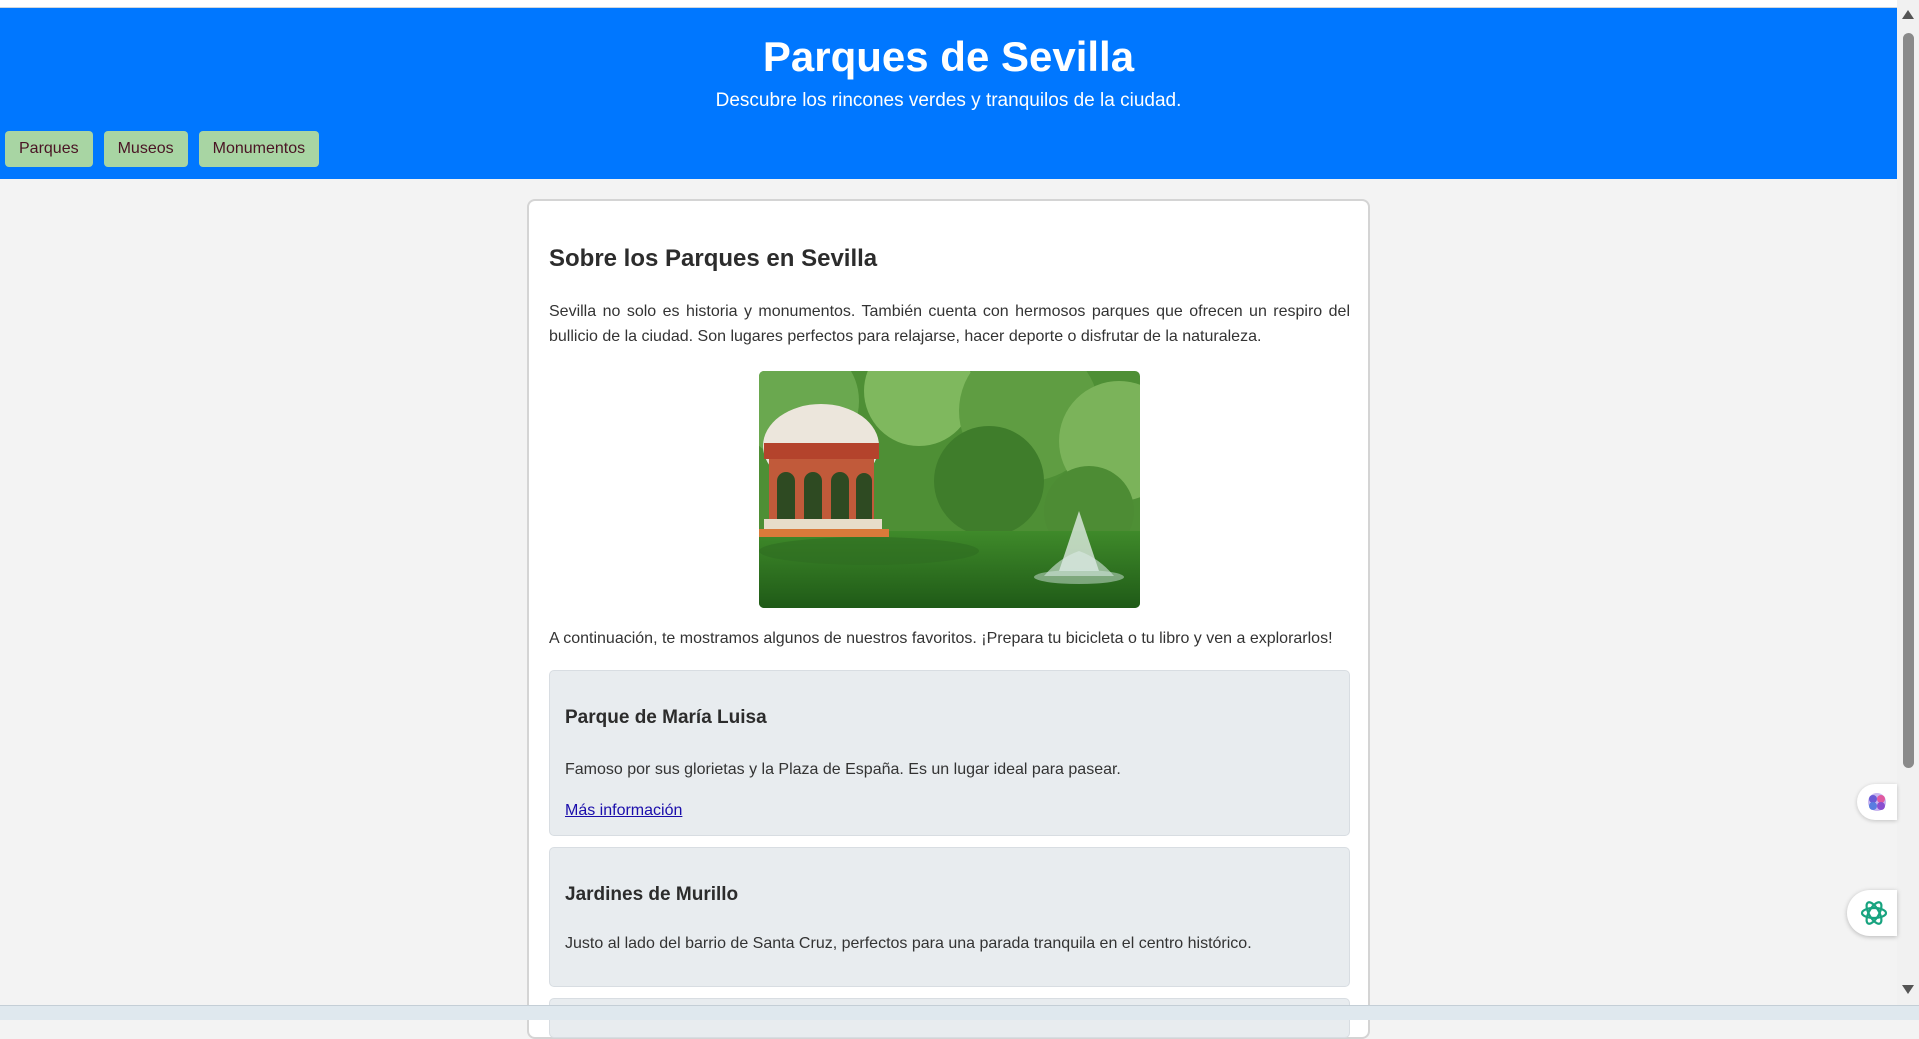  I want to click on browser-top-edge, so click(948, 4).